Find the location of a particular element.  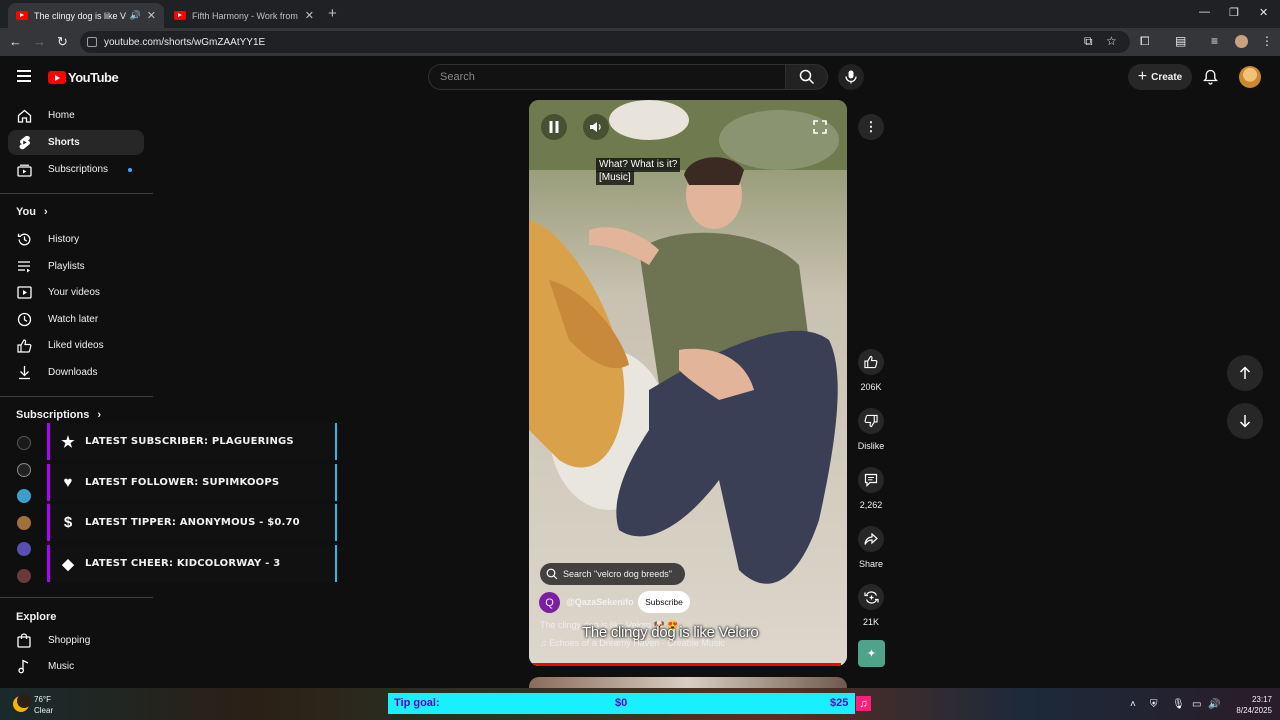

hamburger-menu-icon is located at coordinates (24, 76).